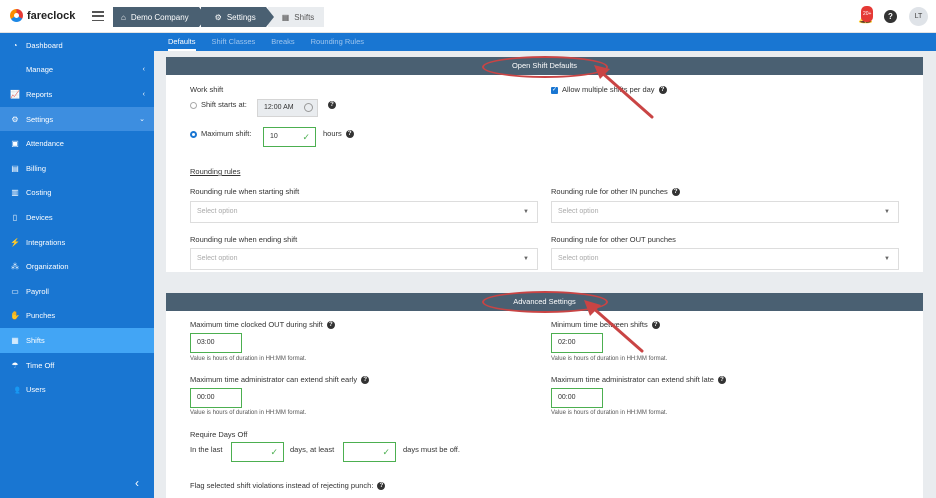  Describe the element at coordinates (296, 17) in the screenshot. I see `breadcrumb-shifts: ▦ Shifts` at that location.